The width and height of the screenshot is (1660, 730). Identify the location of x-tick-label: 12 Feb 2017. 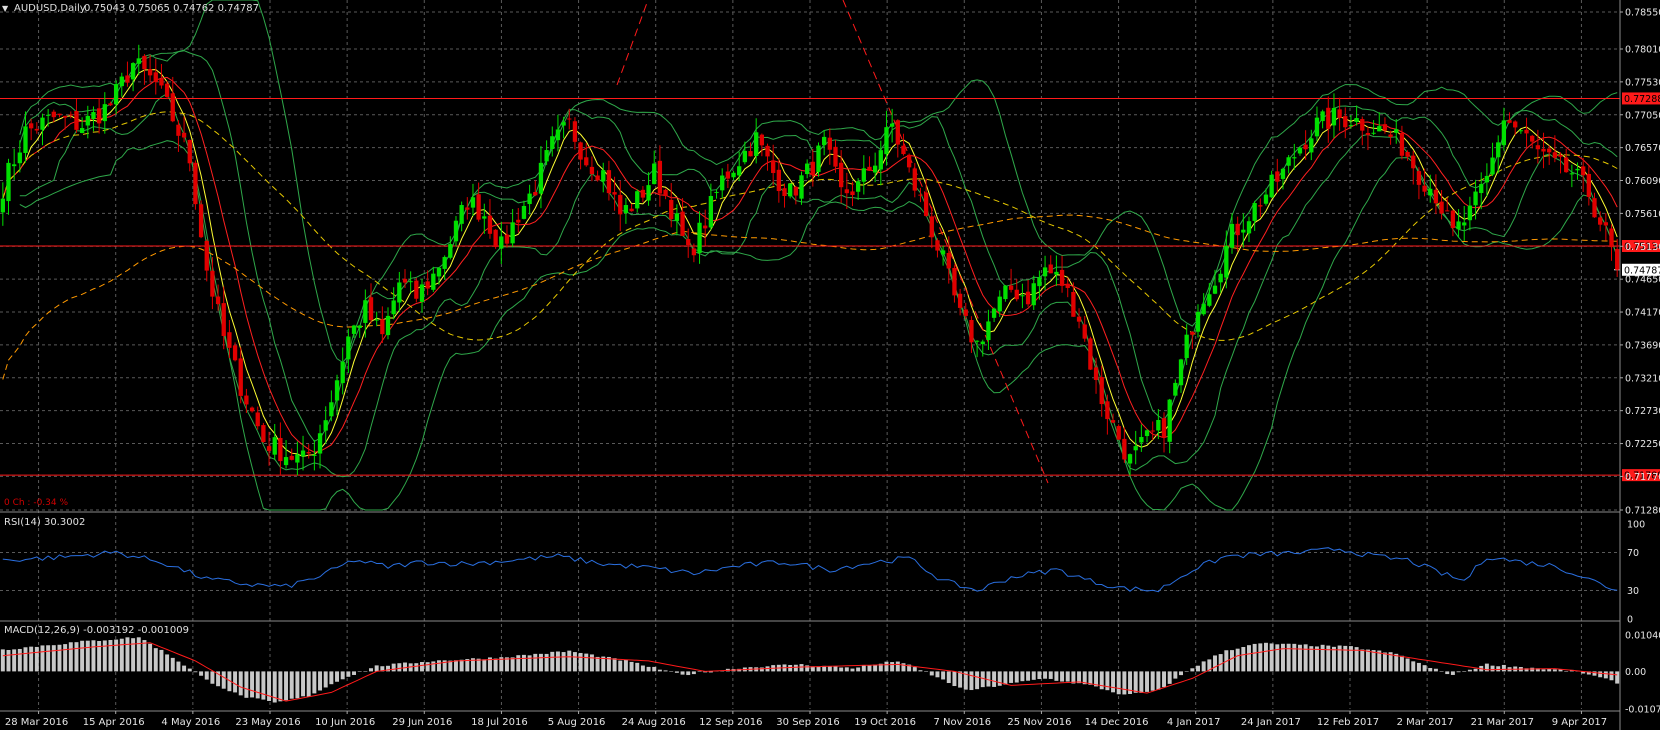
(1348, 722).